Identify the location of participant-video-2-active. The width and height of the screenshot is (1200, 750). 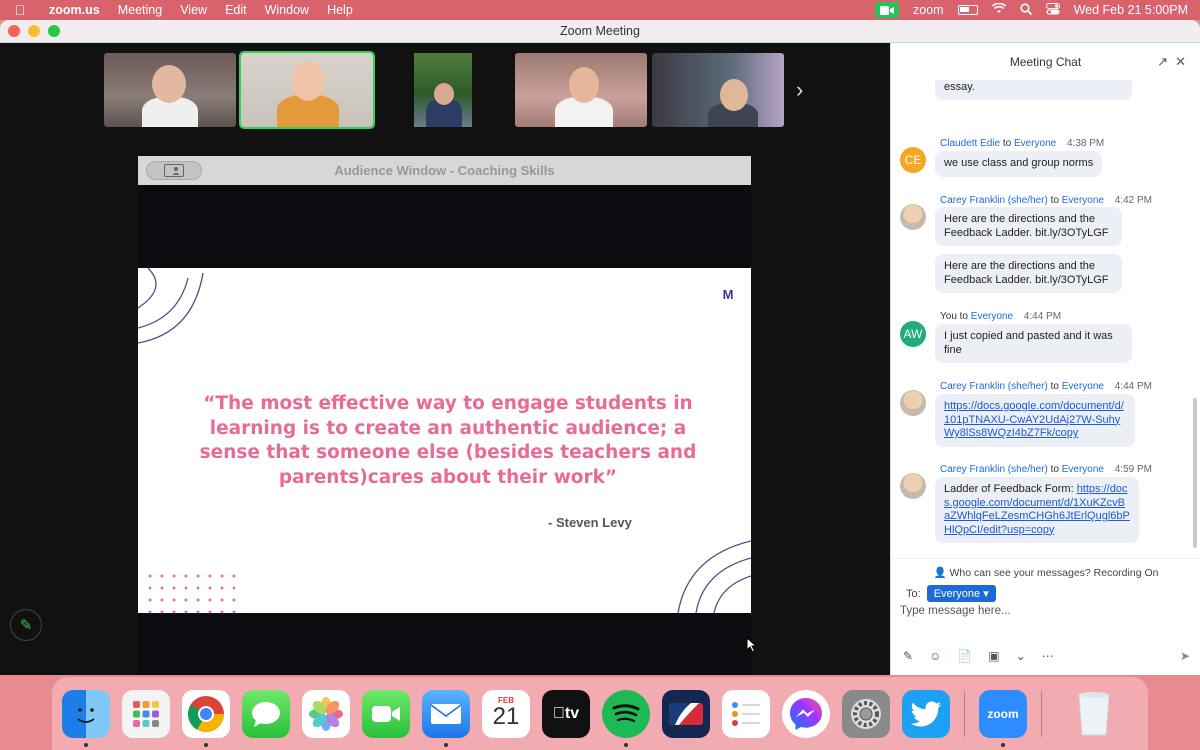
(307, 90).